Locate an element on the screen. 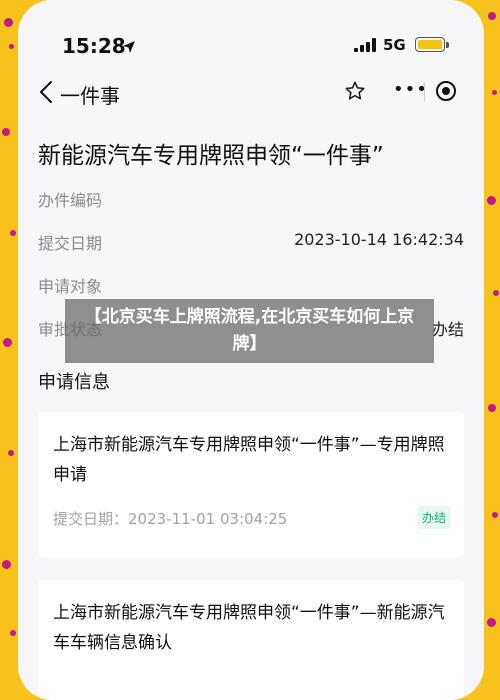  field-label-submit-date: 提交日期 is located at coordinates (70, 243).